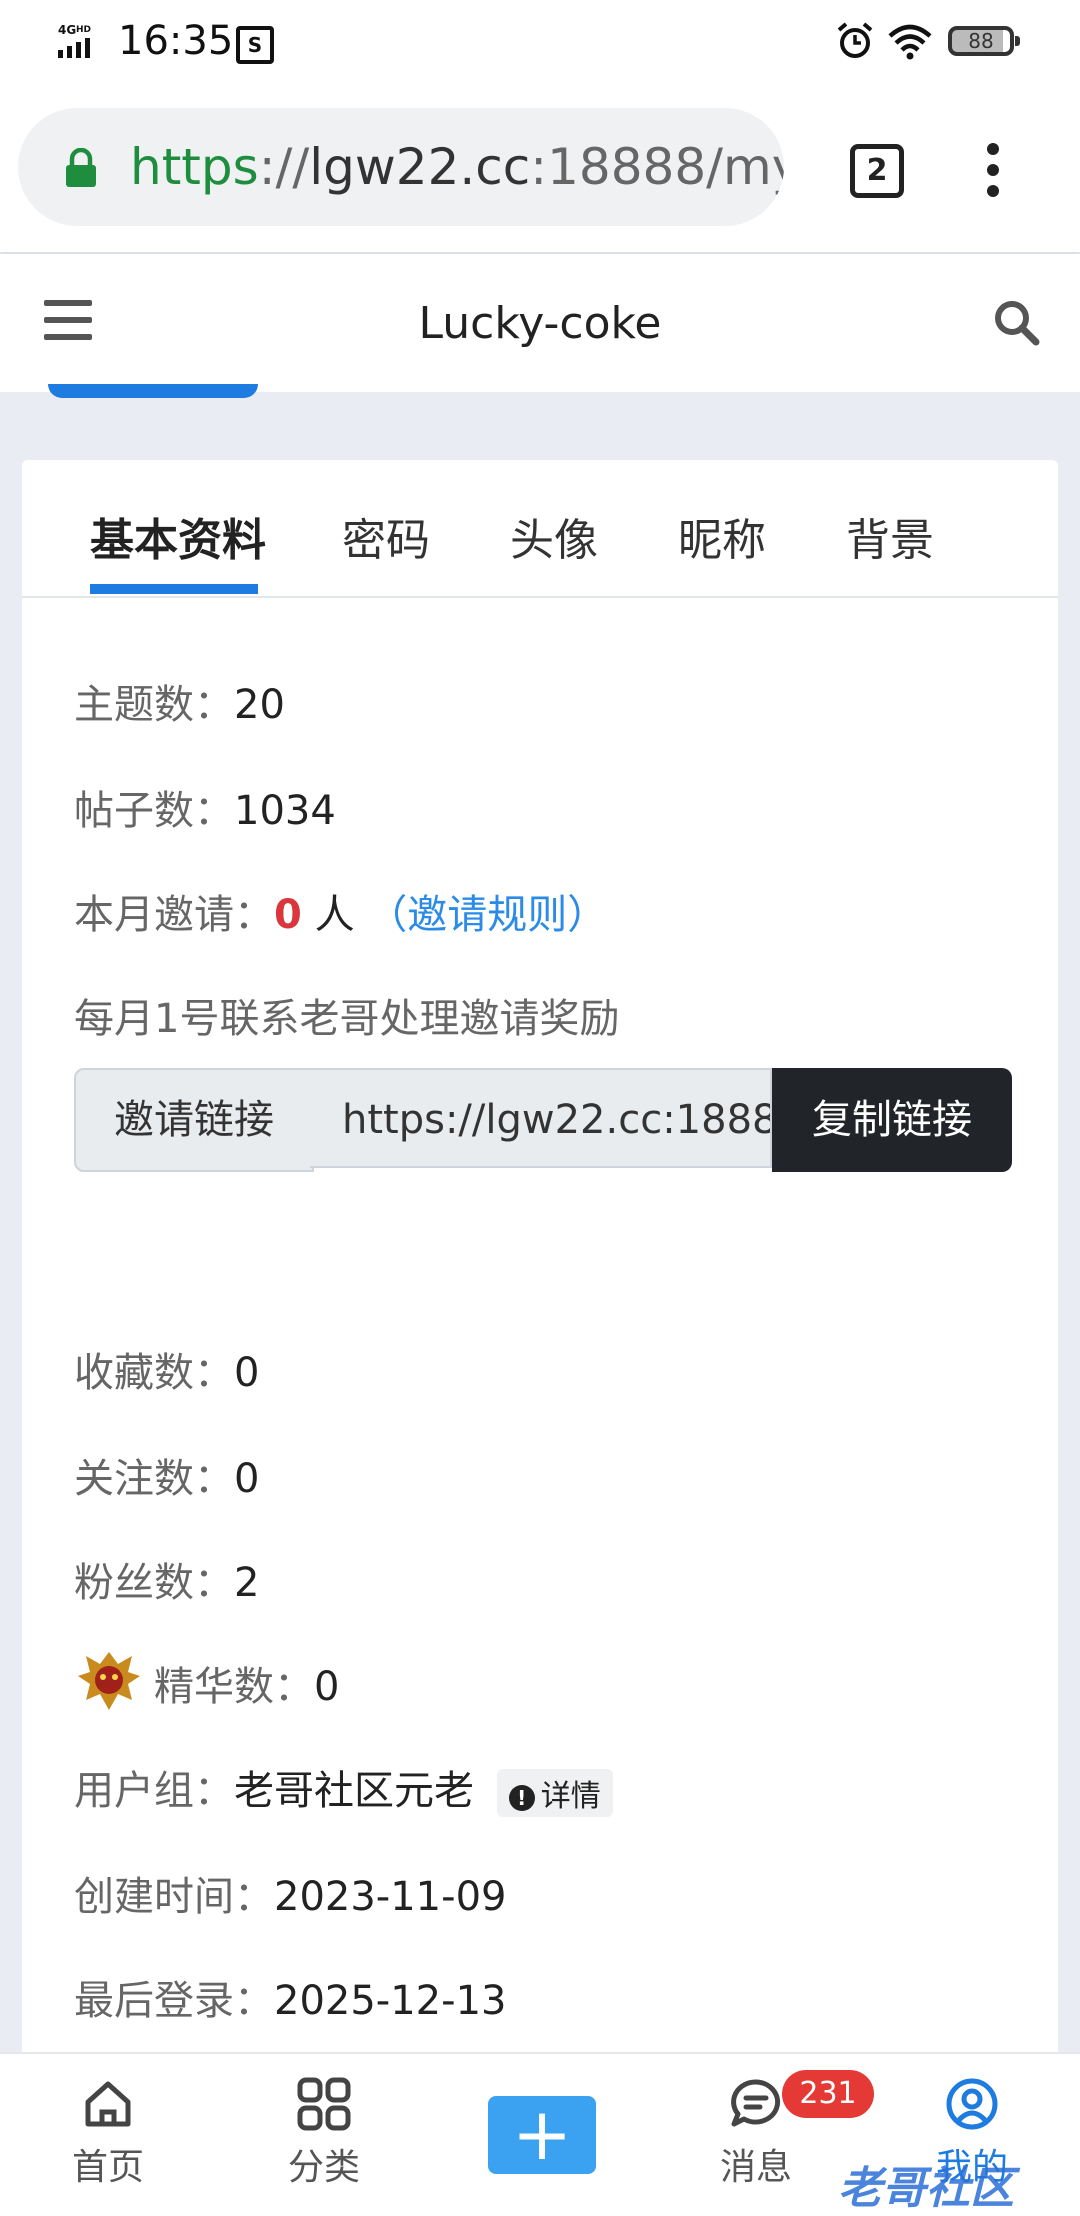 This screenshot has width=1080, height=2216. I want to click on new-post-button: +, so click(542, 2135).